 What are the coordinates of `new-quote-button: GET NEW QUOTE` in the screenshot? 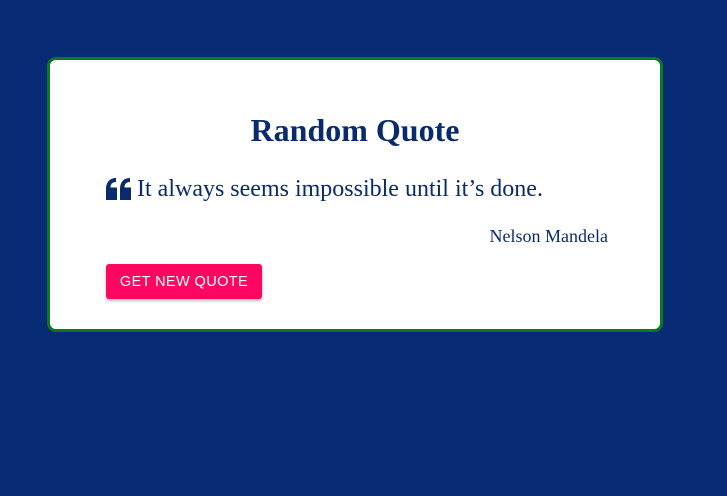 It's located at (184, 281).